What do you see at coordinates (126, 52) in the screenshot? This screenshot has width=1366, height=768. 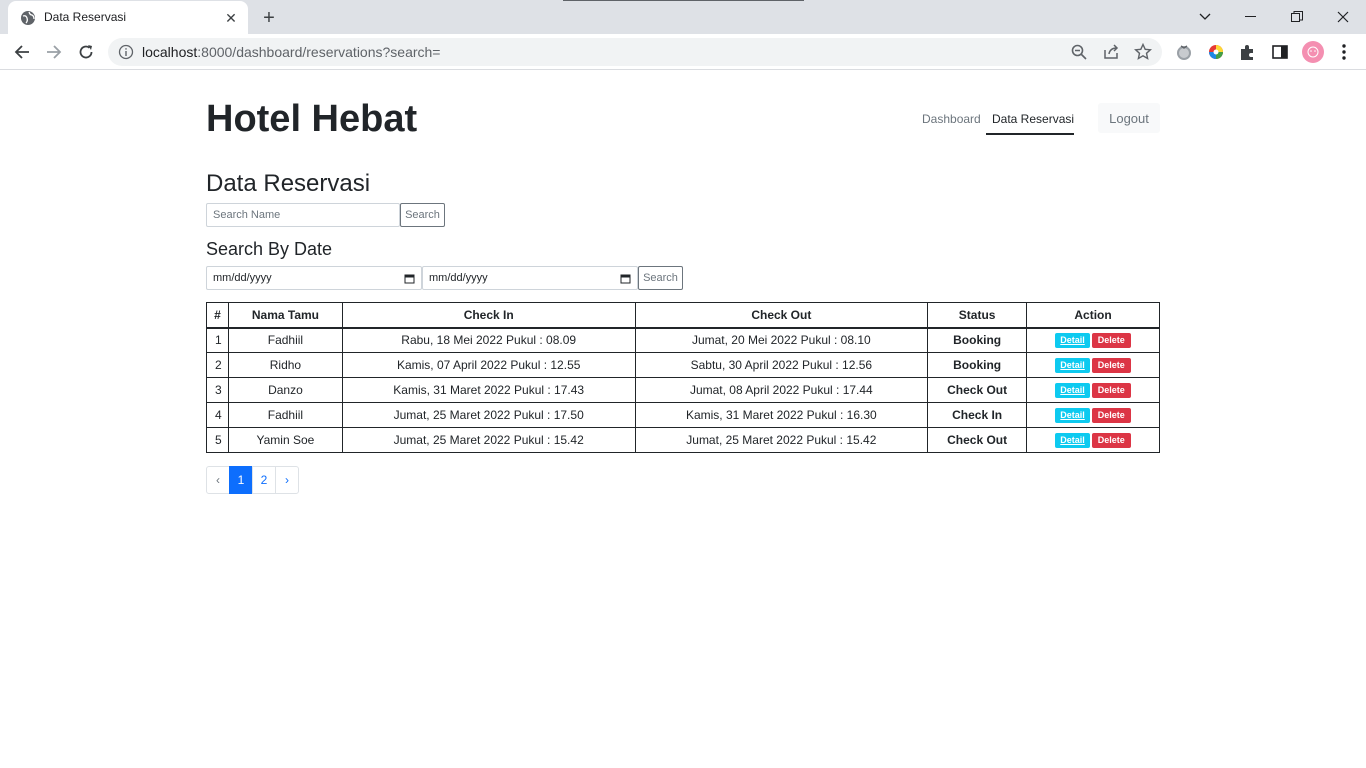 I see `site-info-icon` at bounding box center [126, 52].